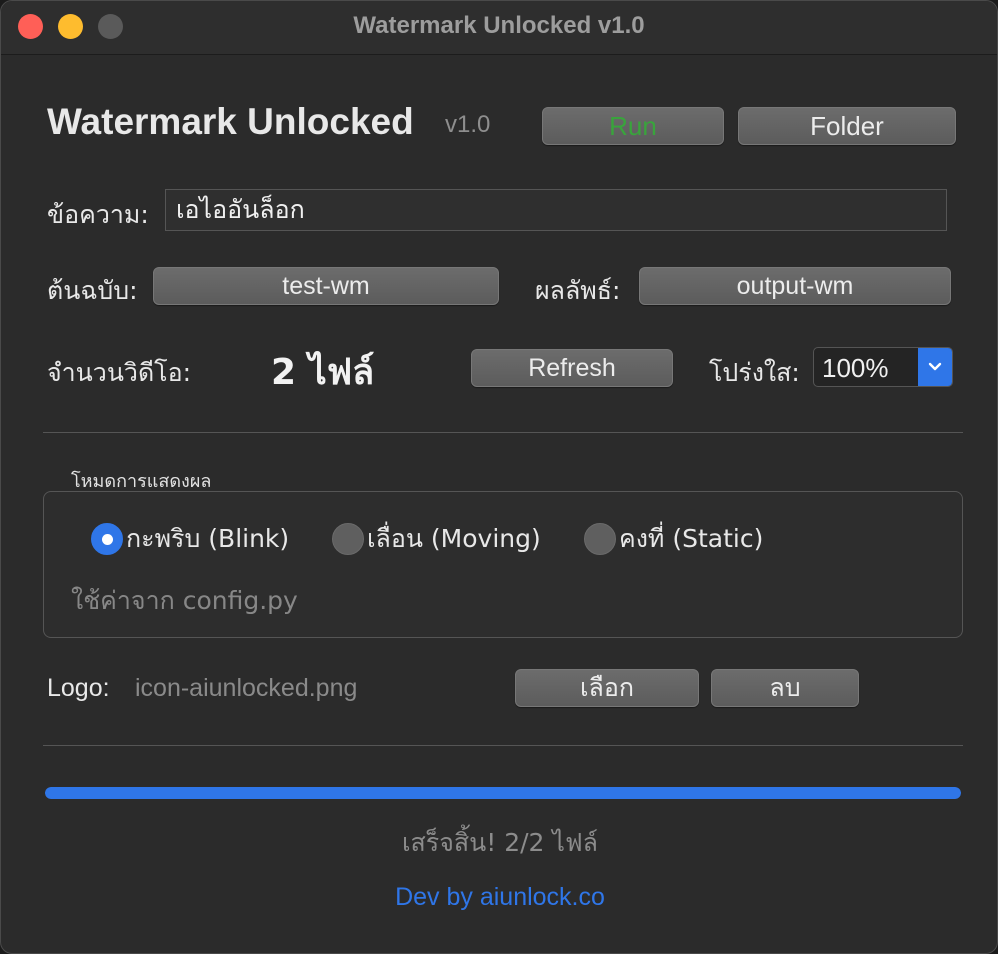  Describe the element at coordinates (326, 286) in the screenshot. I see `source-folder-button: test-wm` at that location.